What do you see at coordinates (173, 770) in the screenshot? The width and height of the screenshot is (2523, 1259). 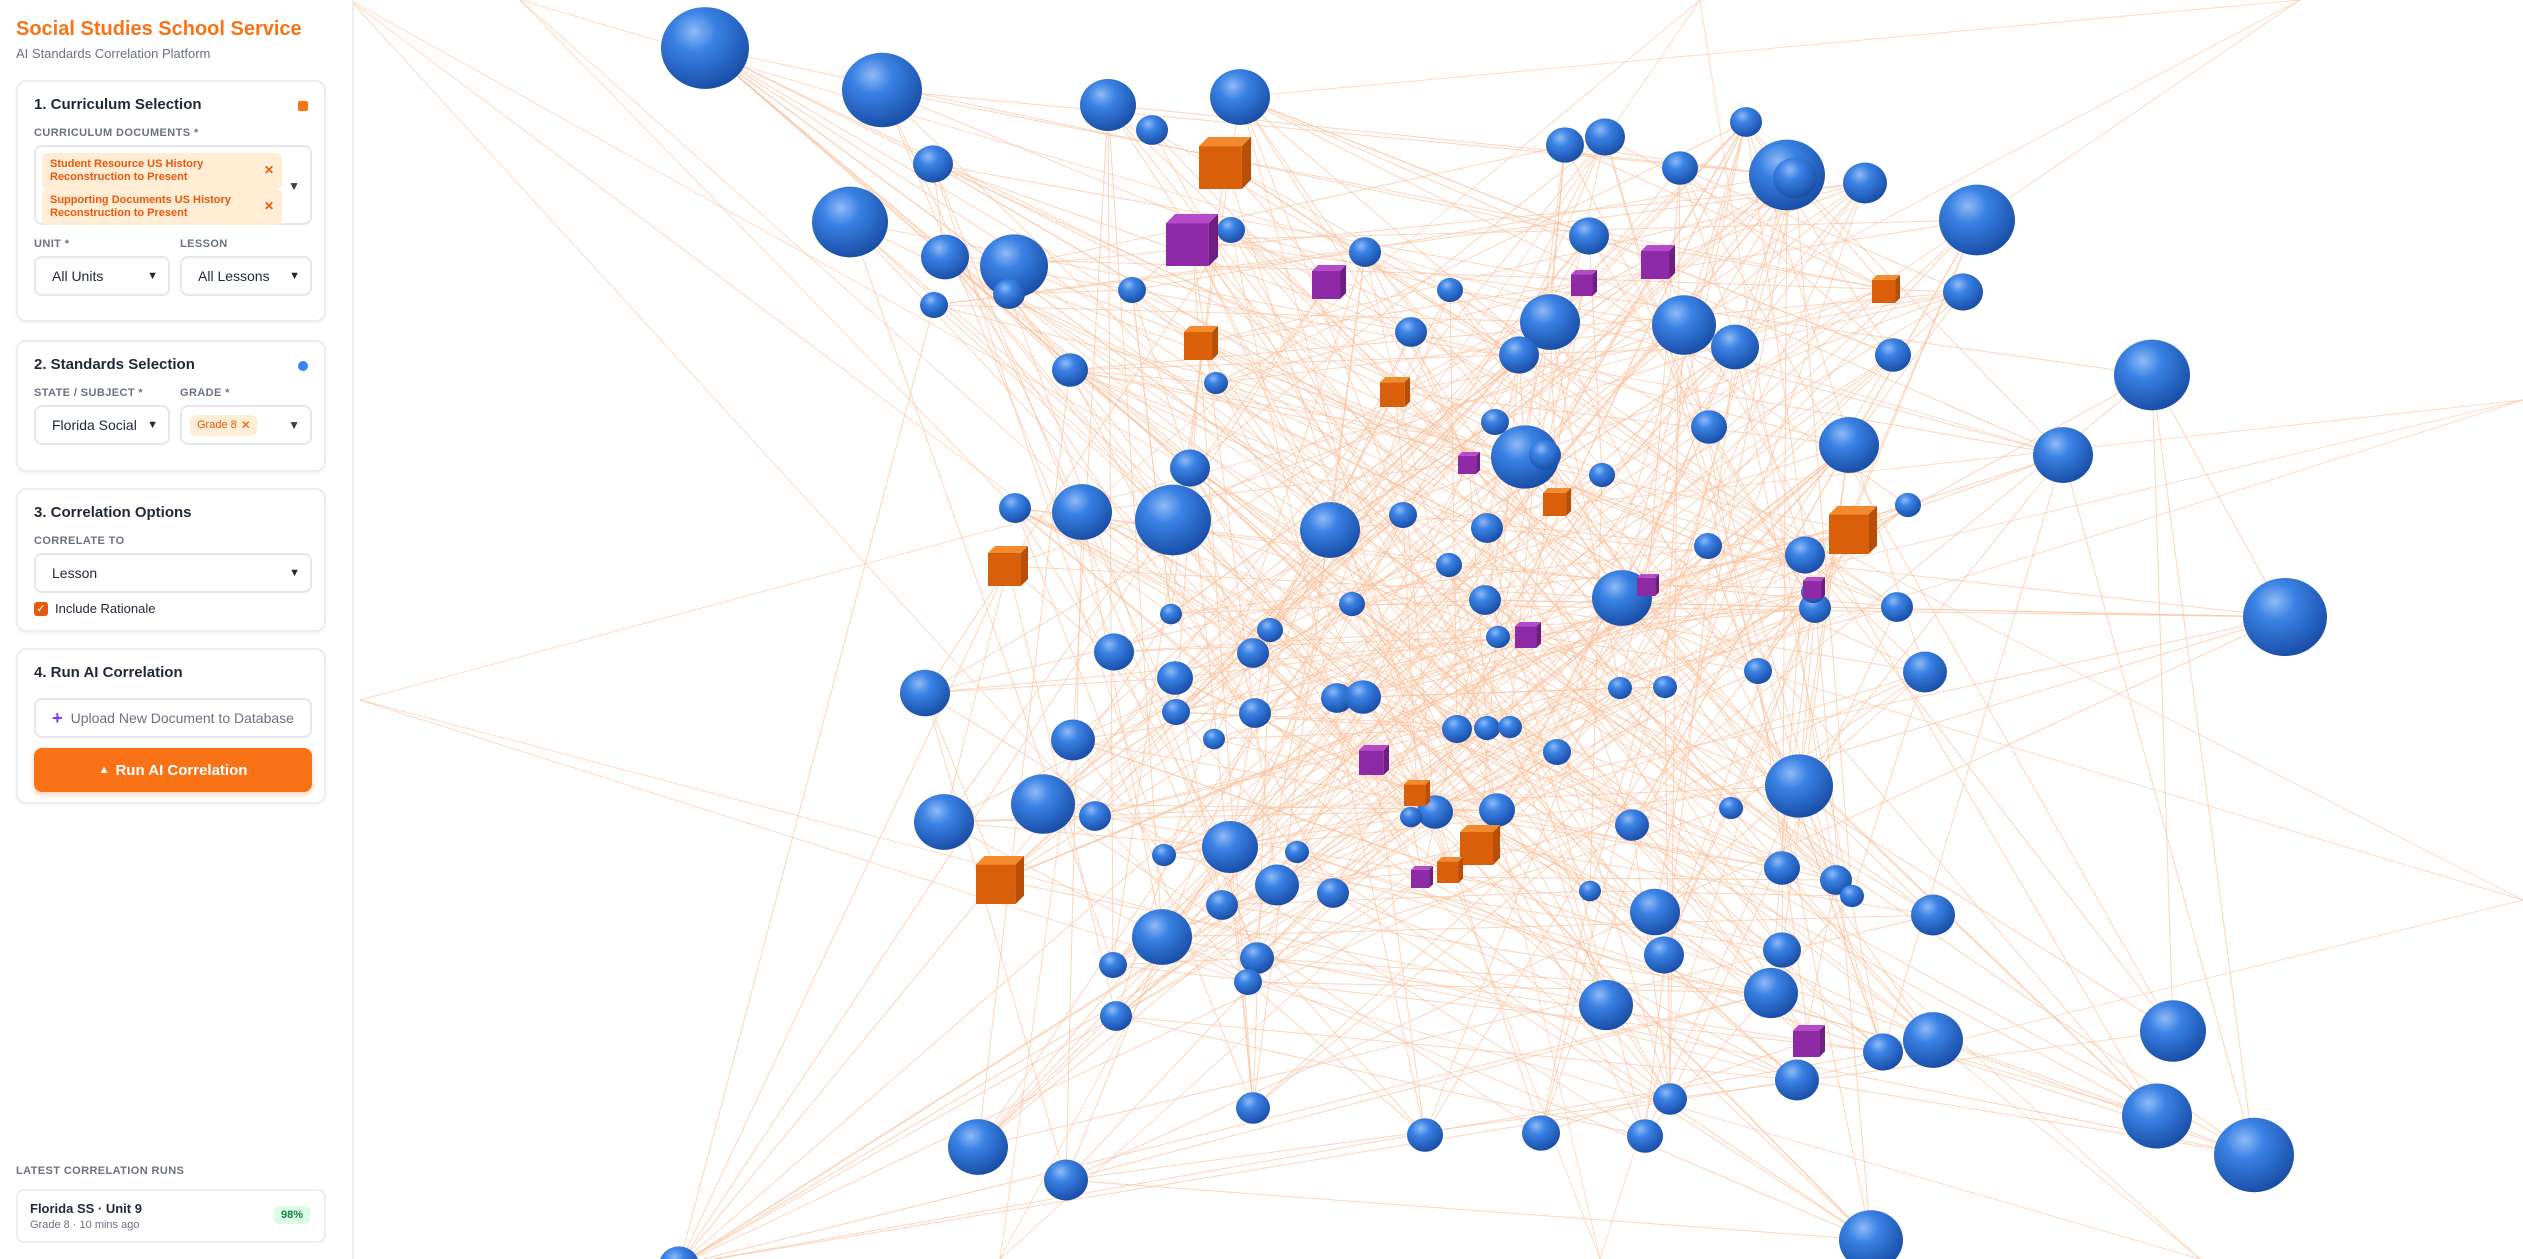 I see `run-ai-correlation-button: ▲ Run AI Correlation` at bounding box center [173, 770].